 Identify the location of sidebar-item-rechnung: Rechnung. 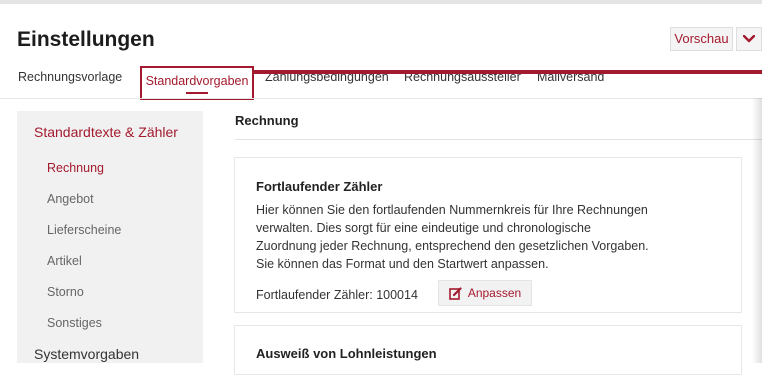
(75, 168).